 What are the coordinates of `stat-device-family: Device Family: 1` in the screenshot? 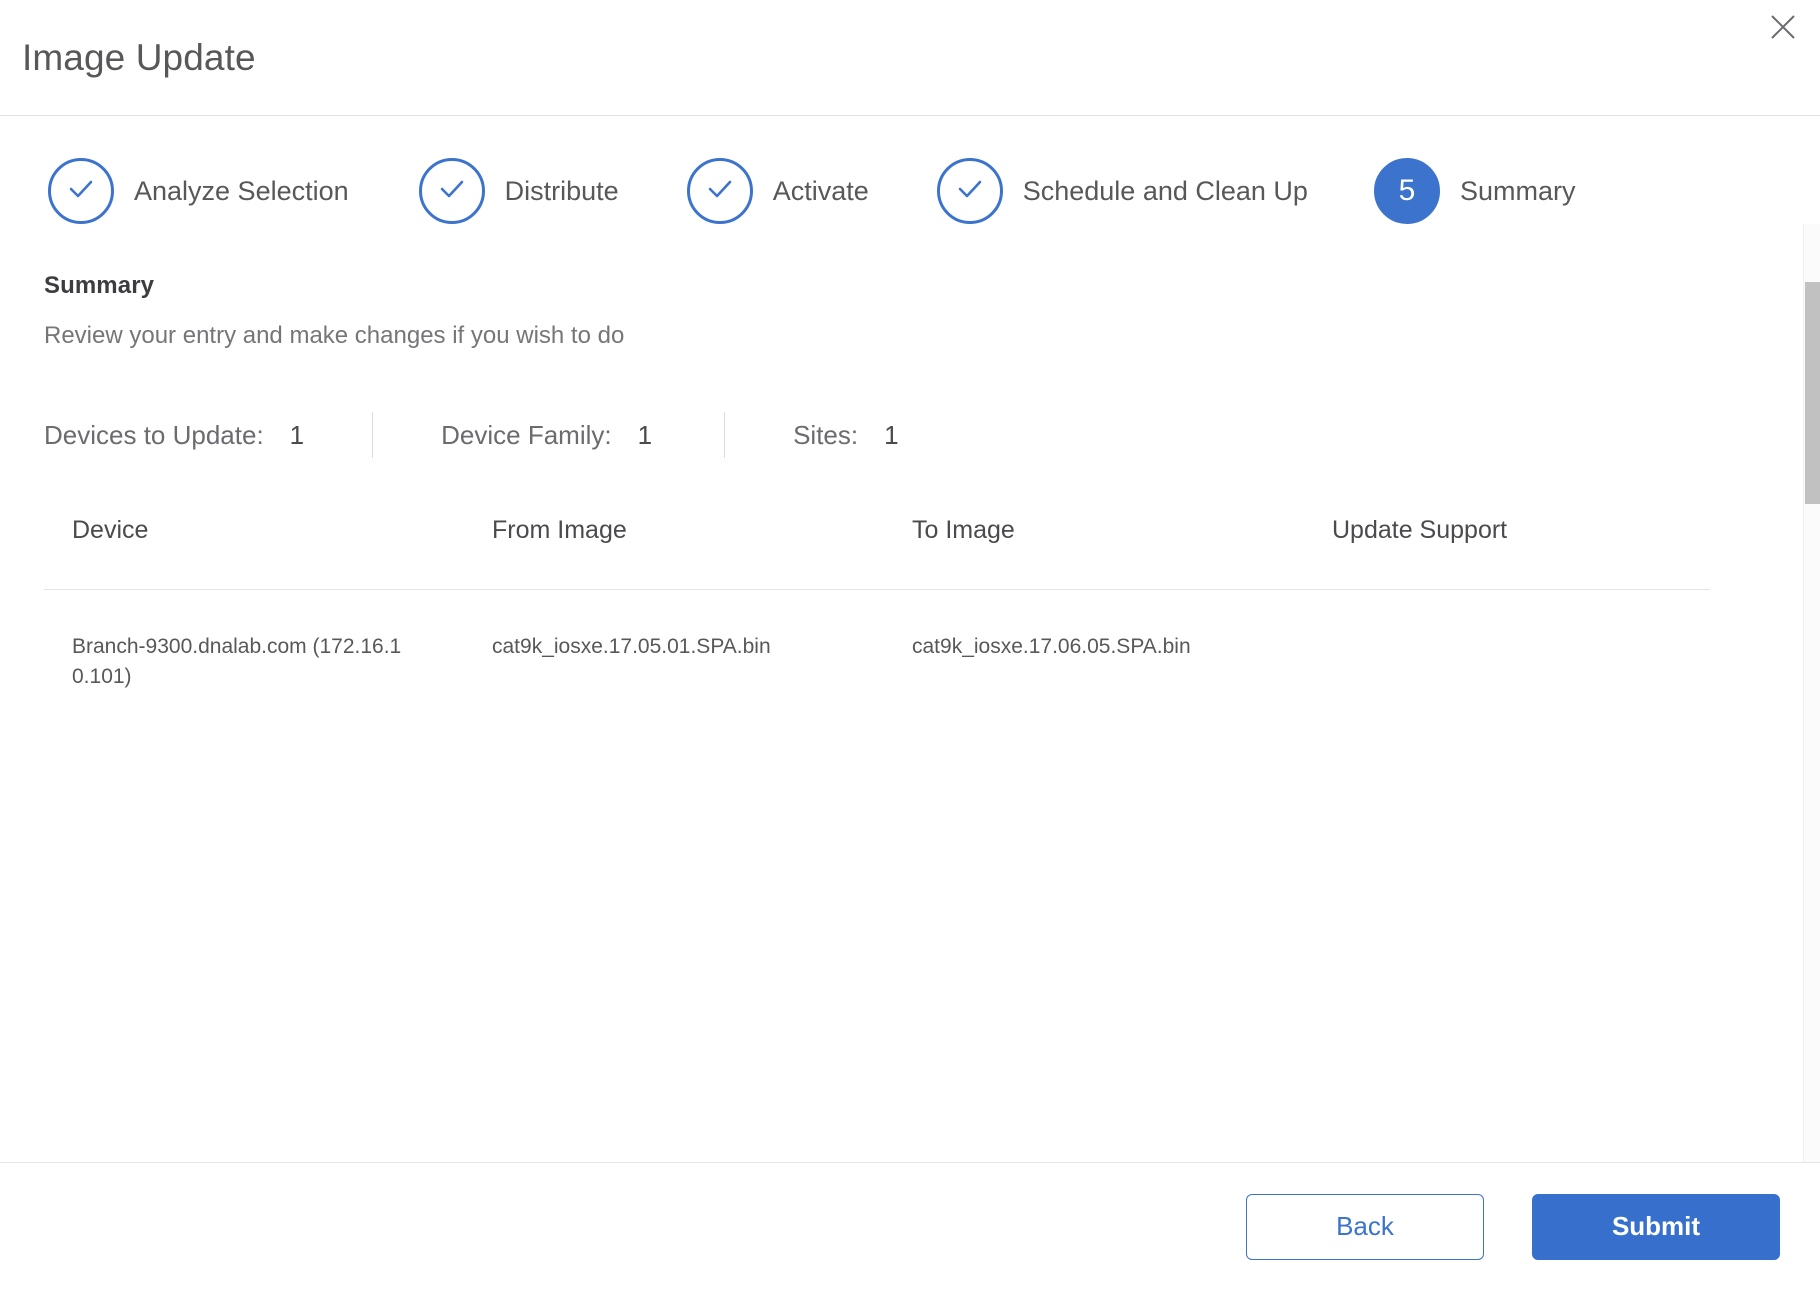 It's located at (546, 435).